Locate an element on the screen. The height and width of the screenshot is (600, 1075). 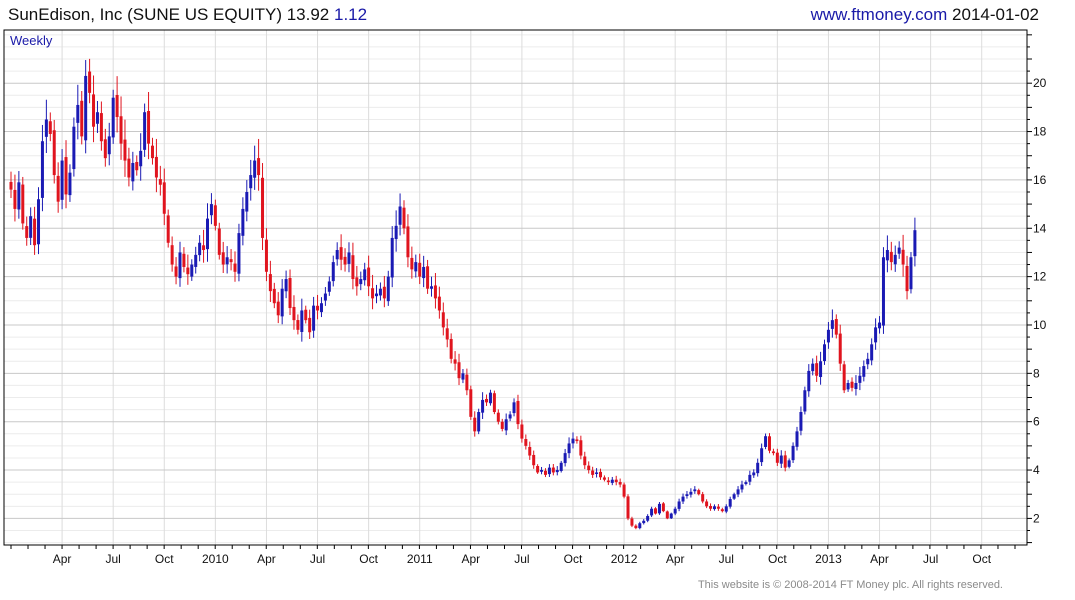
y-tick-label: 6 is located at coordinates (1036, 422).